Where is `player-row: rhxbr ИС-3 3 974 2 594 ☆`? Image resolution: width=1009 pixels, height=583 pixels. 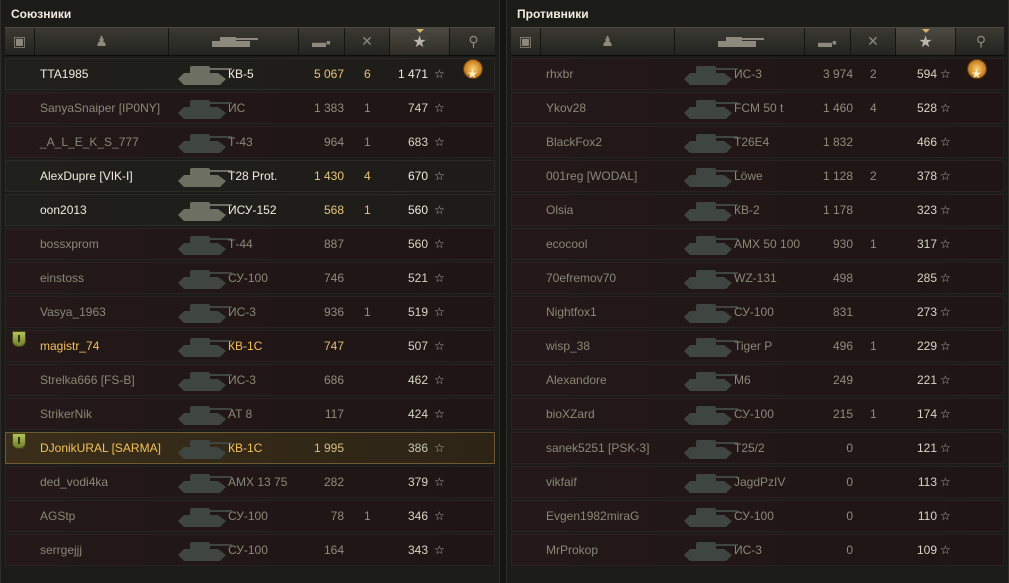 player-row: rhxbr ИС-3 3 974 2 594 ☆ is located at coordinates (757, 74).